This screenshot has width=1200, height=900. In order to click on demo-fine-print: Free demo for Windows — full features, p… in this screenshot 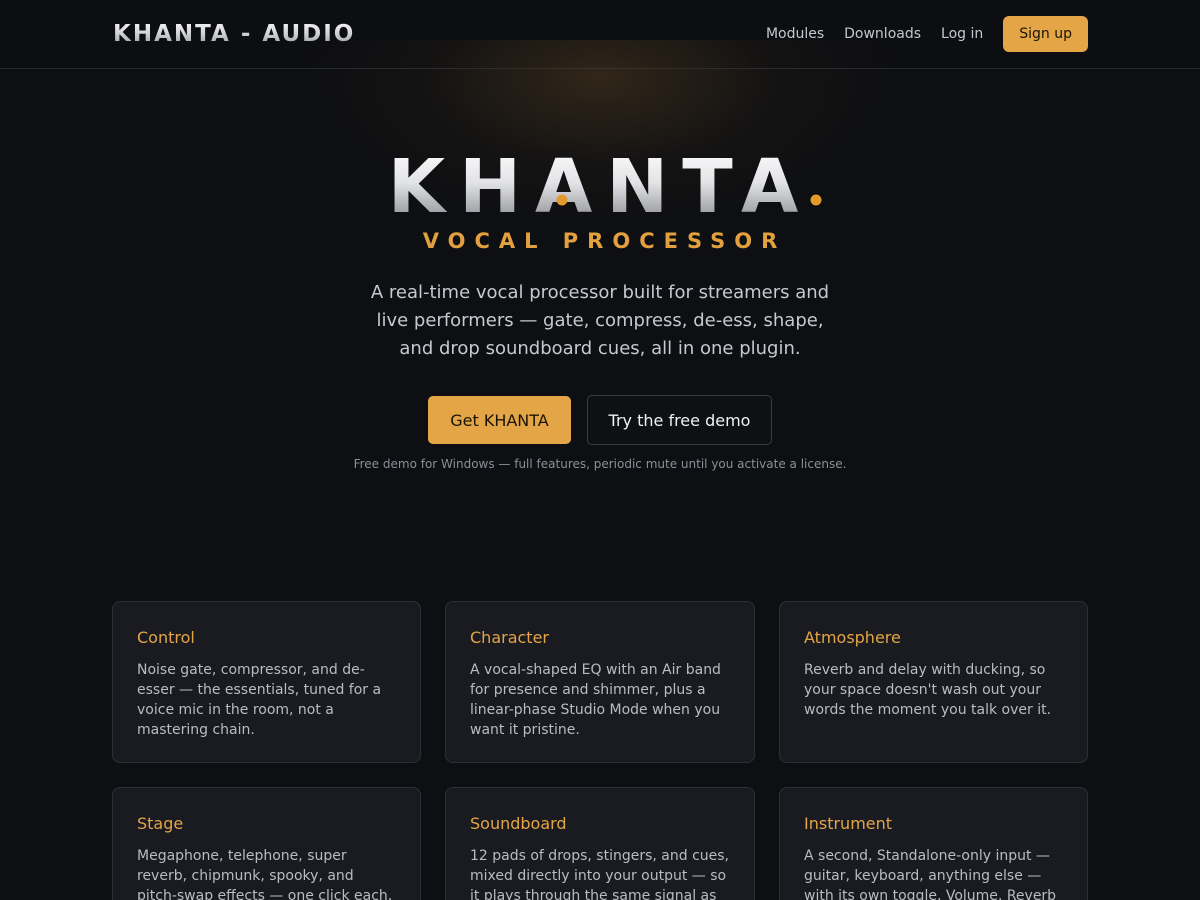, I will do `click(600, 464)`.